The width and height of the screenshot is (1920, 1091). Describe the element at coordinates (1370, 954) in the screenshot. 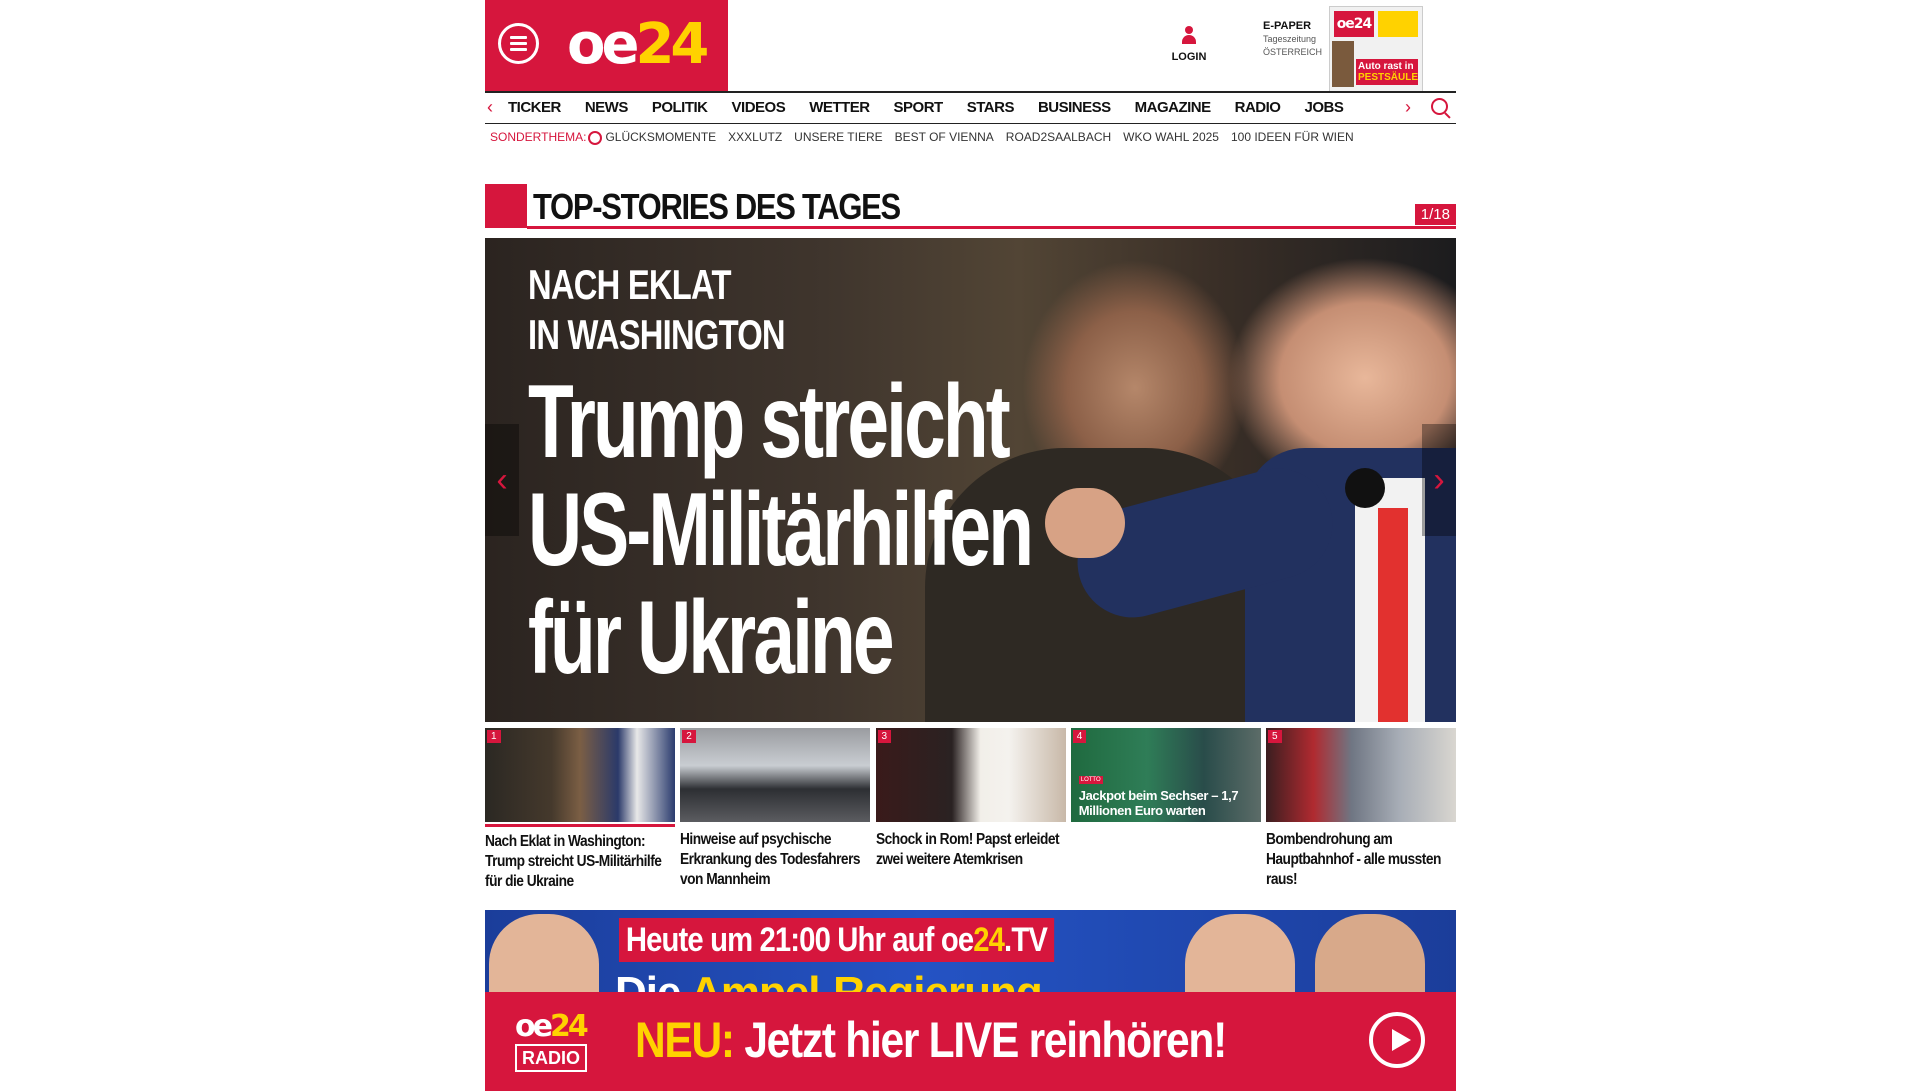

I see `banner-person-right` at that location.